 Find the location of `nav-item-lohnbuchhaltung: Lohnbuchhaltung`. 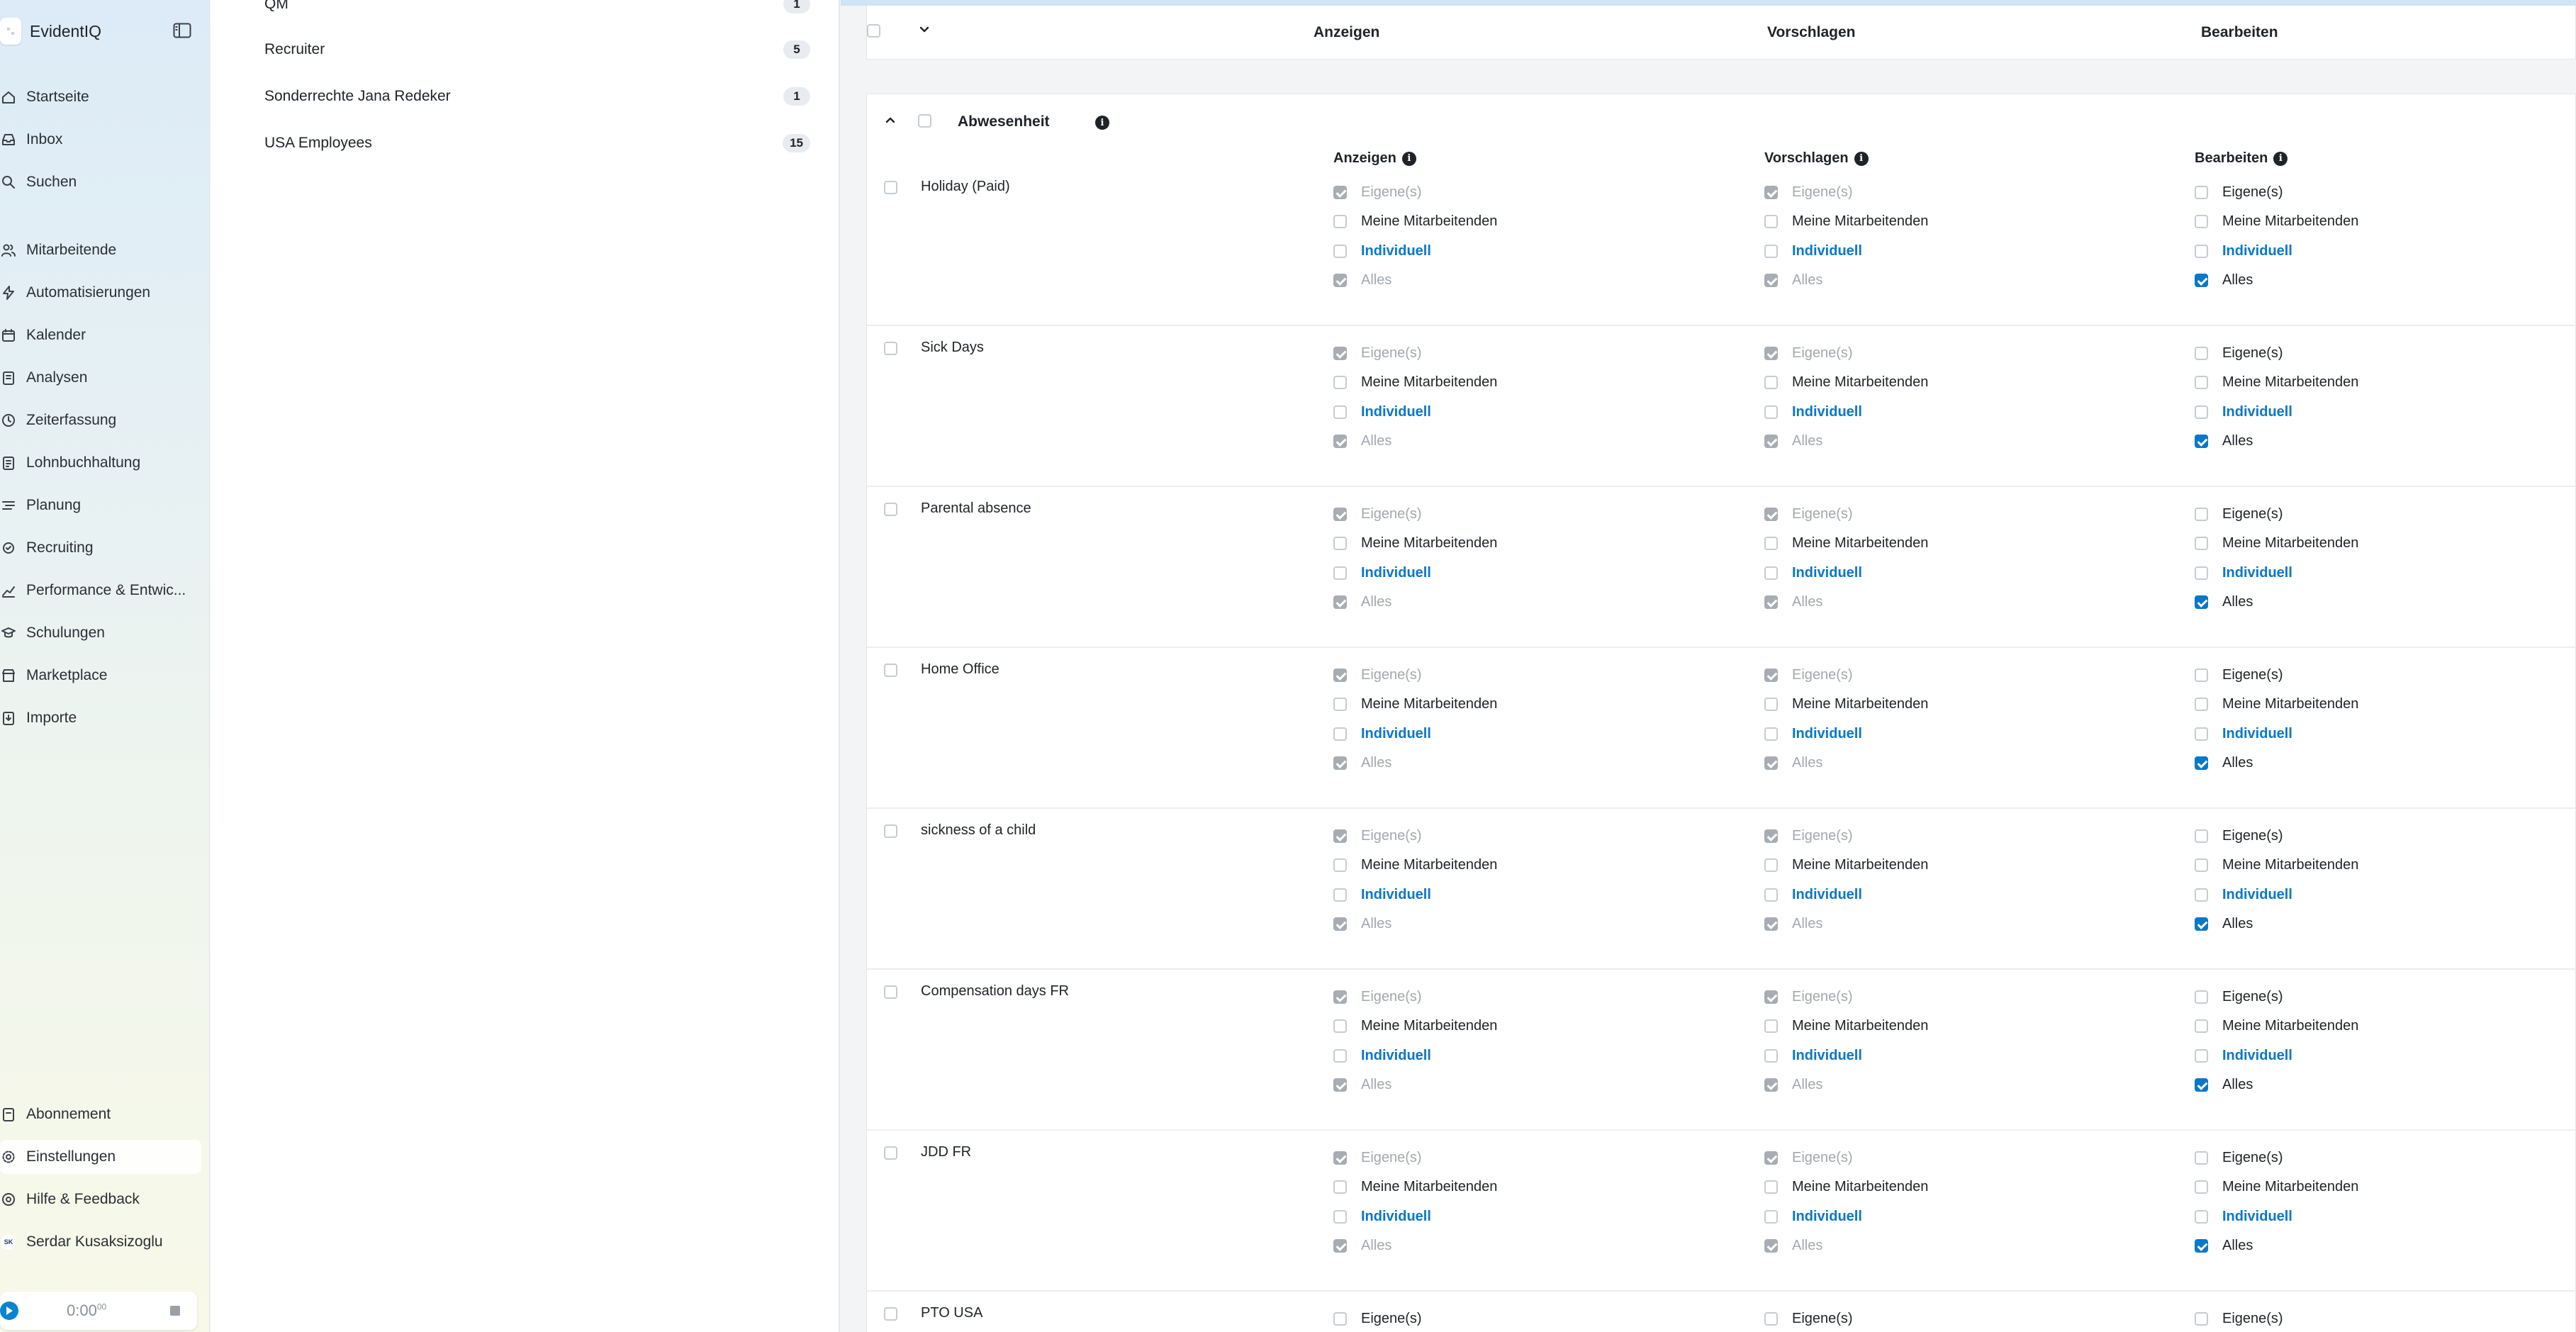

nav-item-lohnbuchhaltung: Lohnbuchhaltung is located at coordinates (100, 463).